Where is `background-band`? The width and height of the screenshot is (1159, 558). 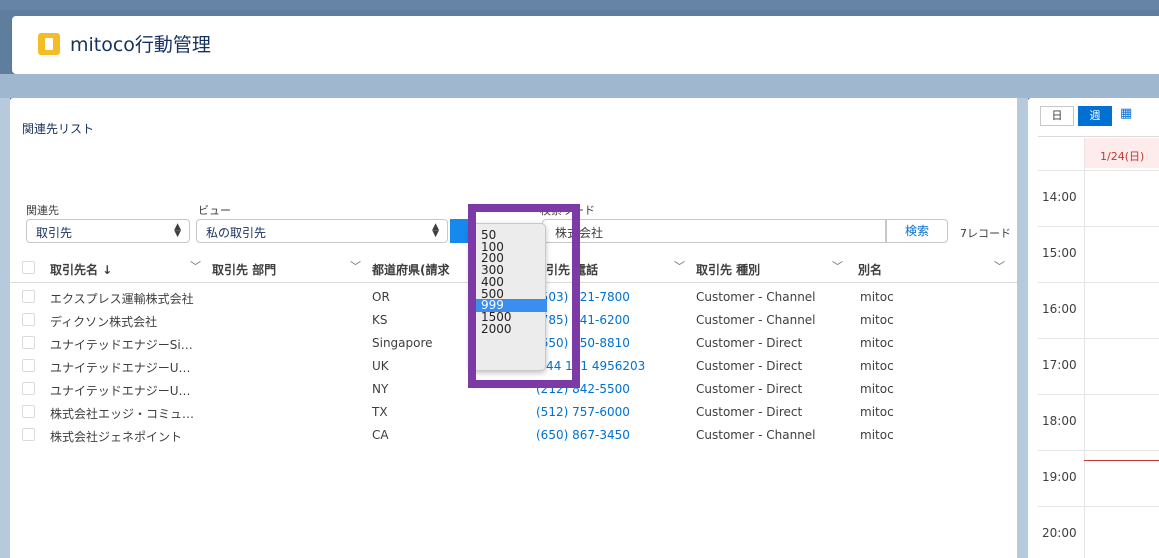
background-band is located at coordinates (579, 86).